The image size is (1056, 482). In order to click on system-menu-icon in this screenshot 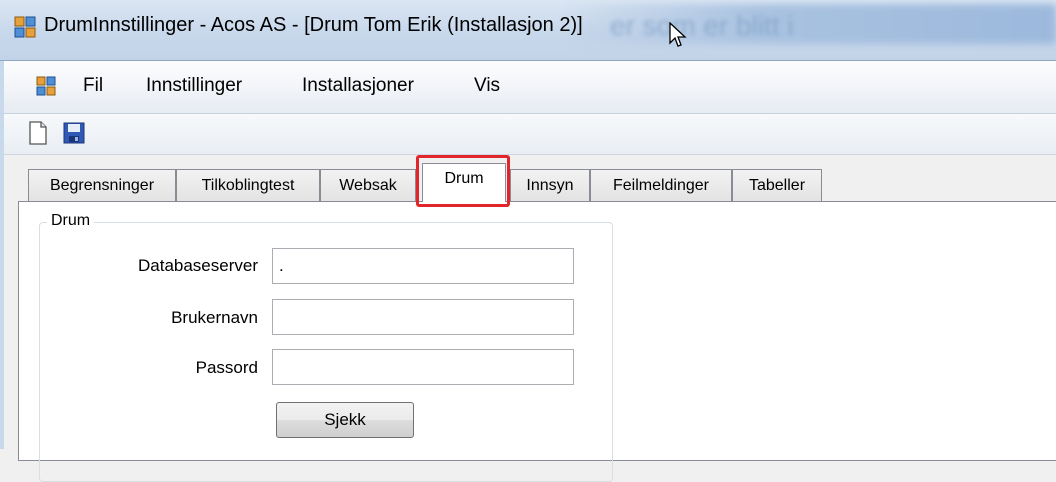, I will do `click(46, 86)`.